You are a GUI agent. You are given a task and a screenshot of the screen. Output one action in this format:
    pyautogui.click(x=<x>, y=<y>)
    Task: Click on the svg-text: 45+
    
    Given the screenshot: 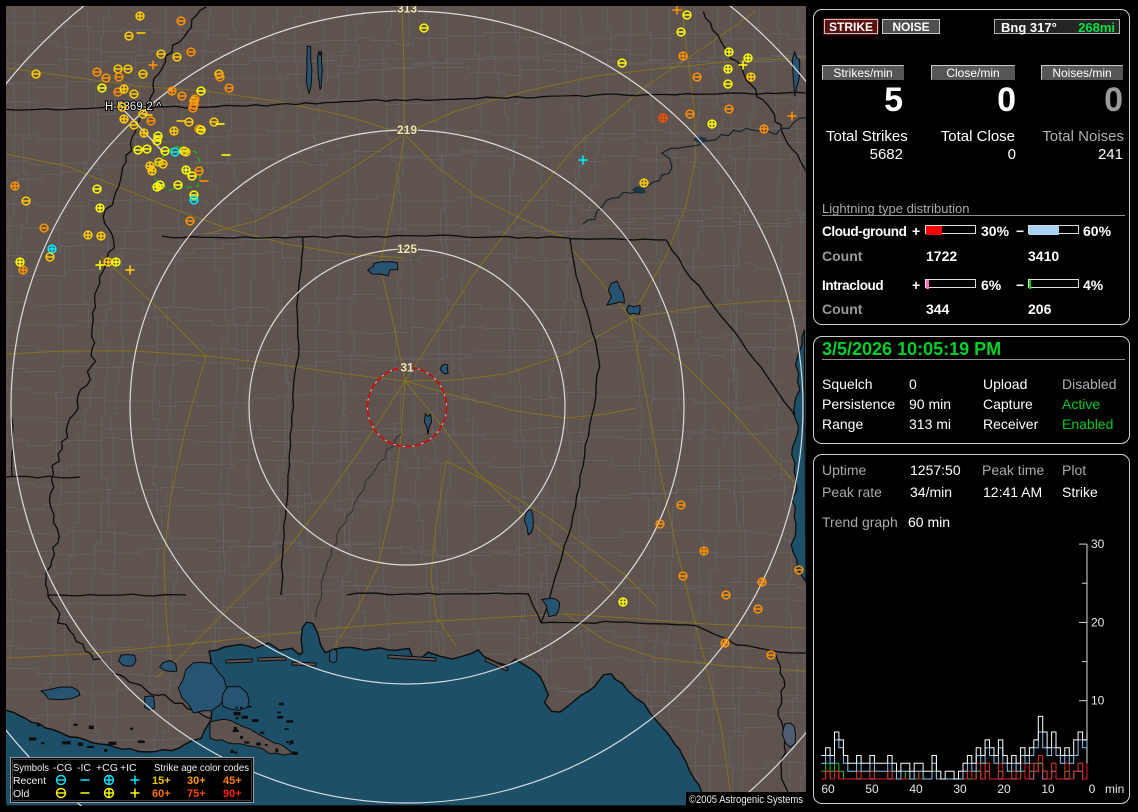 What is the action you would take?
    pyautogui.click(x=232, y=781)
    